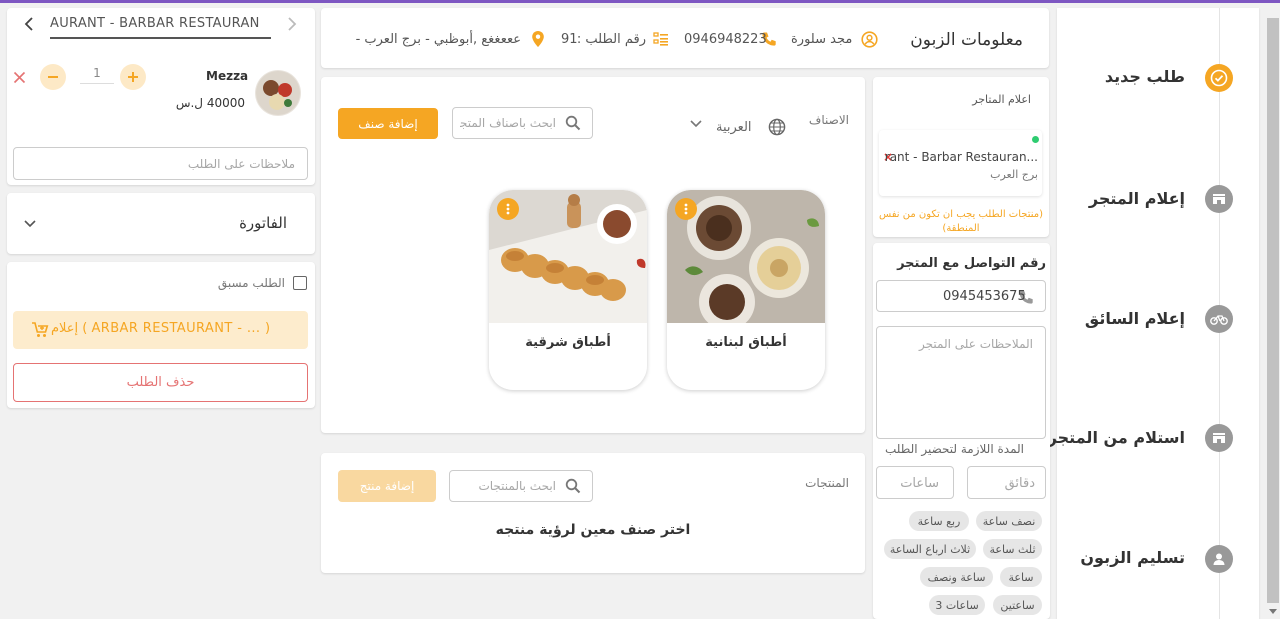 The width and height of the screenshot is (1280, 619). What do you see at coordinates (160, 23) in the screenshot?
I see `cart-store-tab: AURANT - BARBAR RESTAURAN` at bounding box center [160, 23].